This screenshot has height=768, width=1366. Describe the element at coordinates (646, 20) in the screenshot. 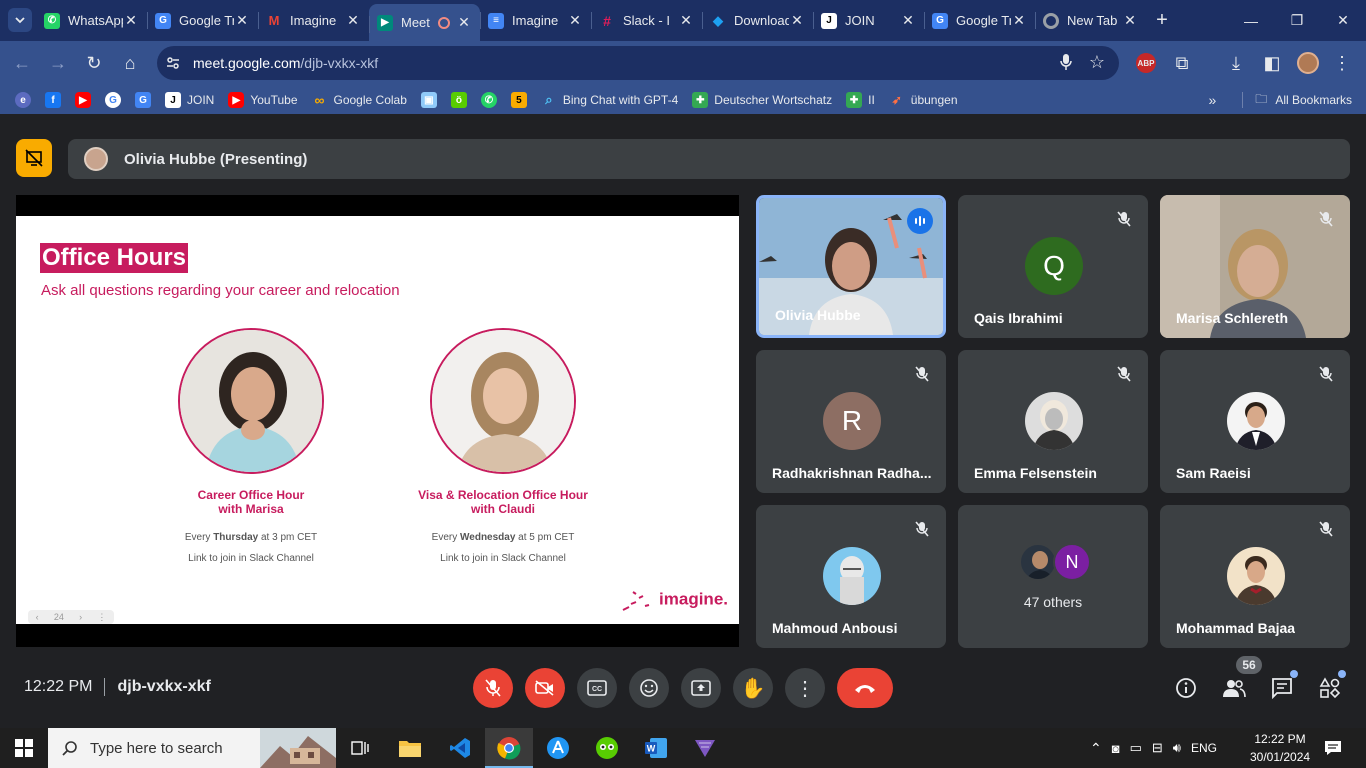

I see `browser-tab: # Slack - I ✕` at that location.